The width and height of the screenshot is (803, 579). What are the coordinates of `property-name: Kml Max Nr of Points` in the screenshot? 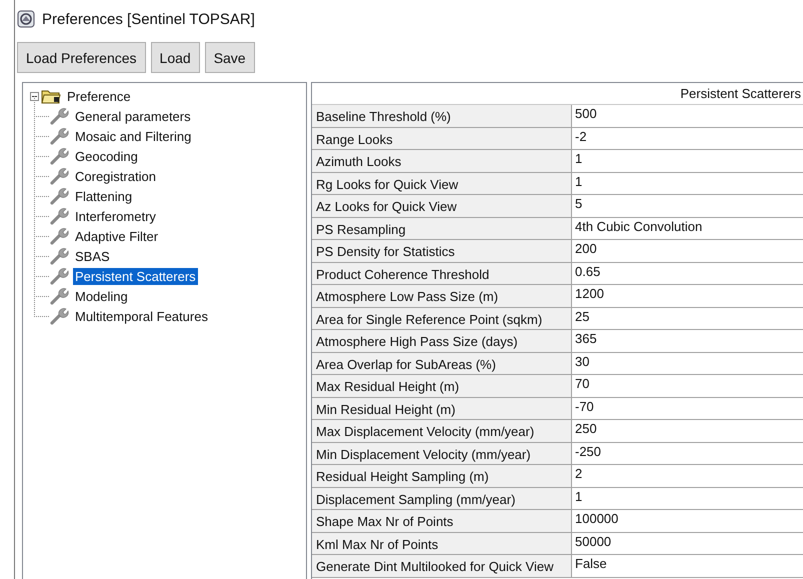 It's located at (442, 543).